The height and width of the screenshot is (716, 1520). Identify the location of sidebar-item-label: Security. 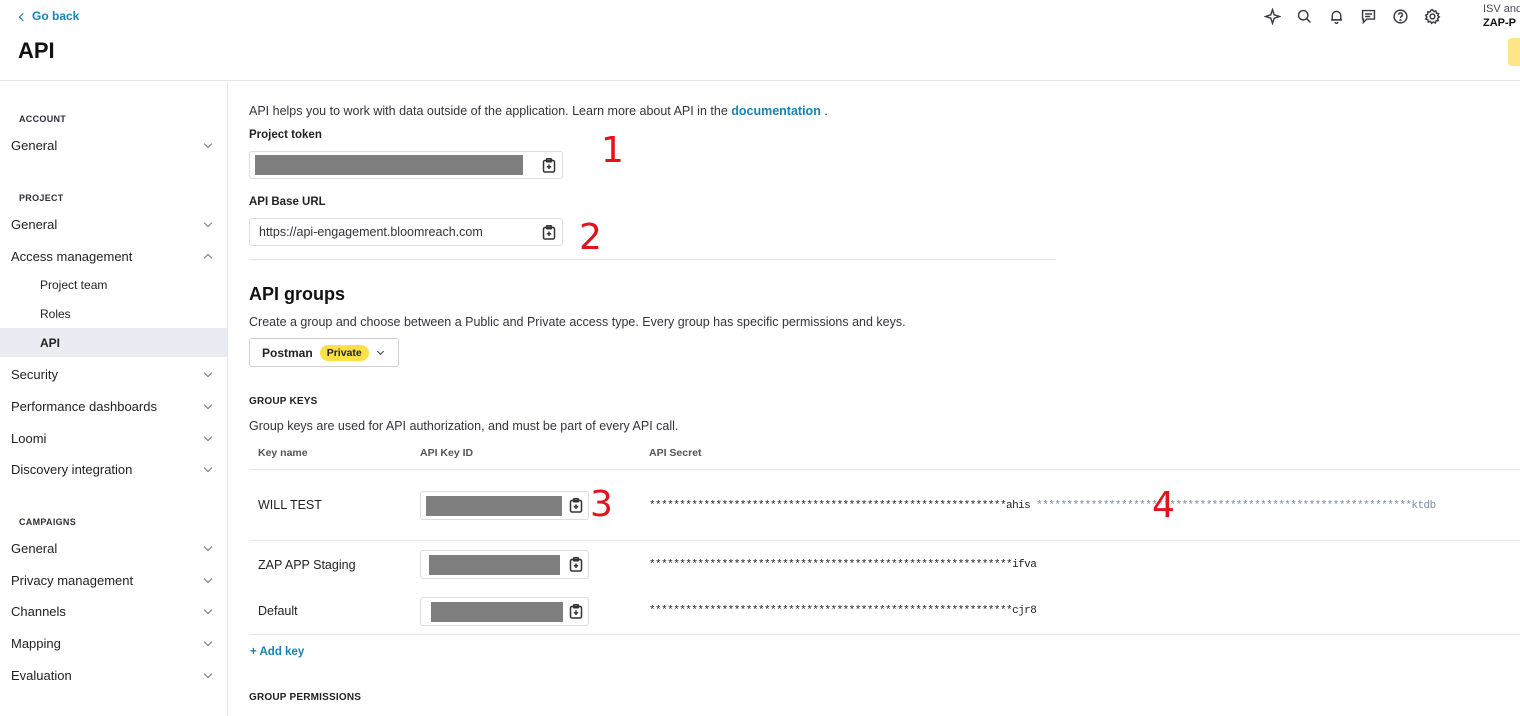
(34, 374).